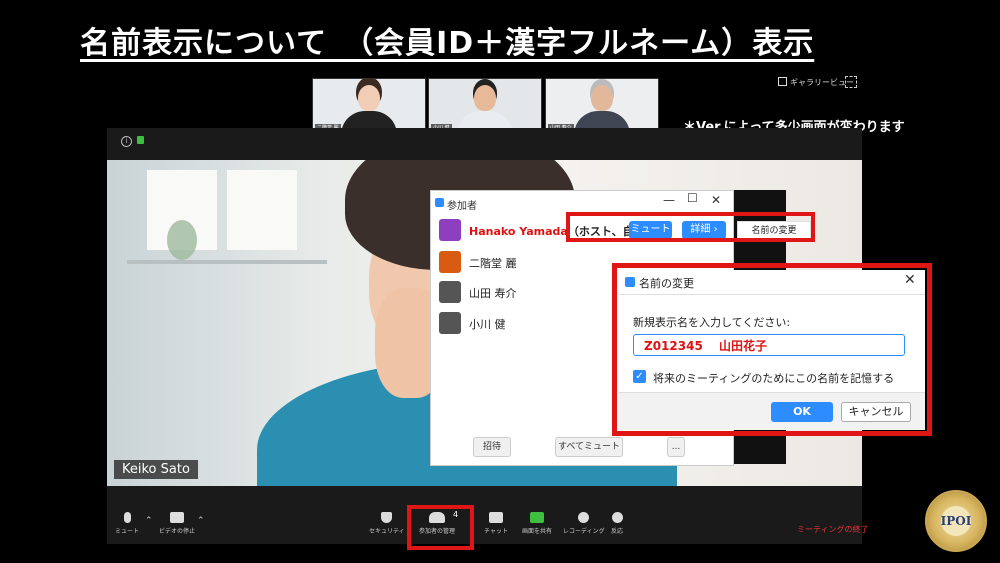 The image size is (1000, 563). Describe the element at coordinates (227, 262) in the screenshot. I see `shelf` at that location.